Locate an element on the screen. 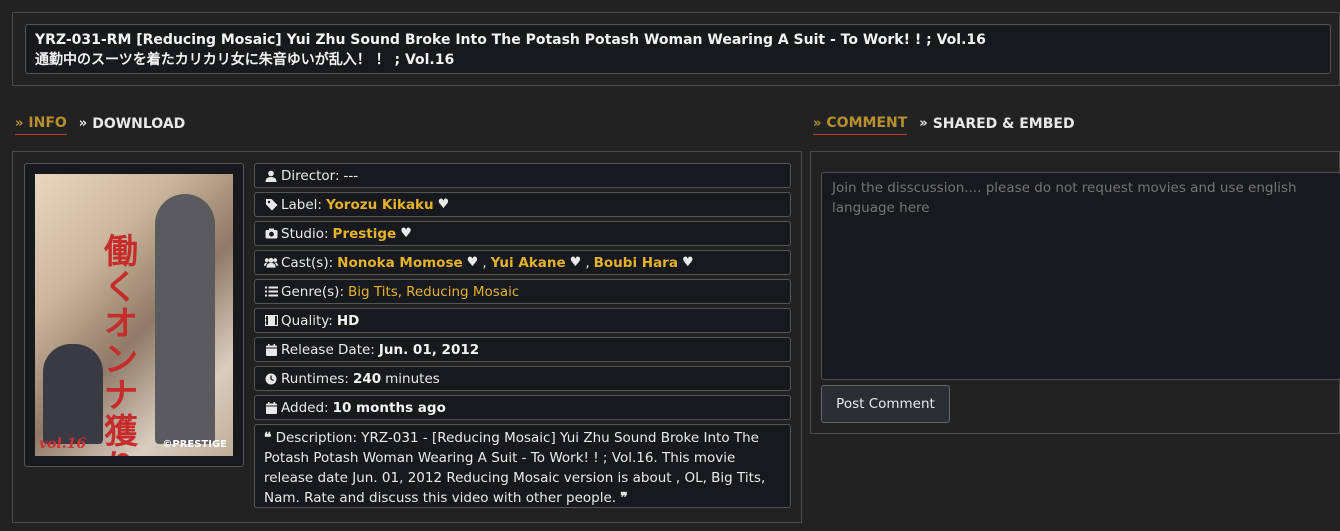 This screenshot has height=531, width=1340. users-icon is located at coordinates (271, 262).